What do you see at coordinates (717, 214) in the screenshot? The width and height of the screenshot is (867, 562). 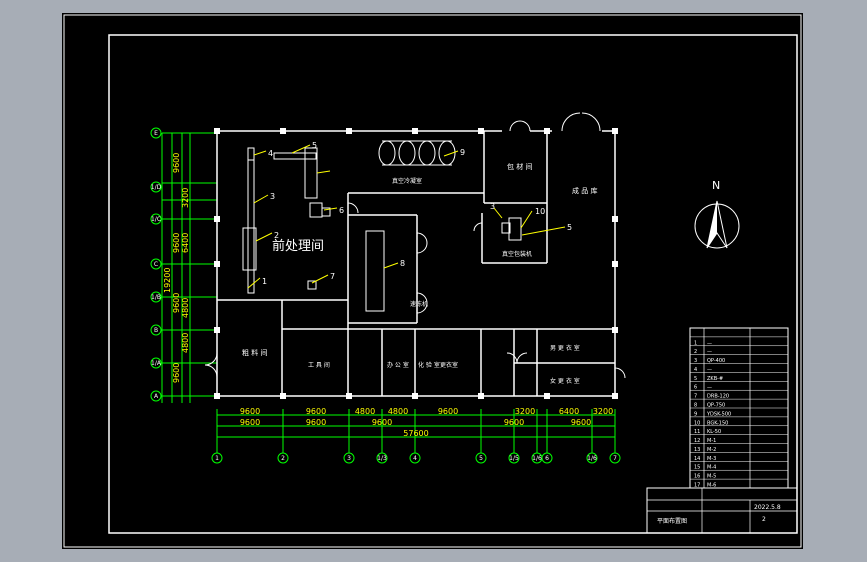 I see `north-arrow: N` at bounding box center [717, 214].